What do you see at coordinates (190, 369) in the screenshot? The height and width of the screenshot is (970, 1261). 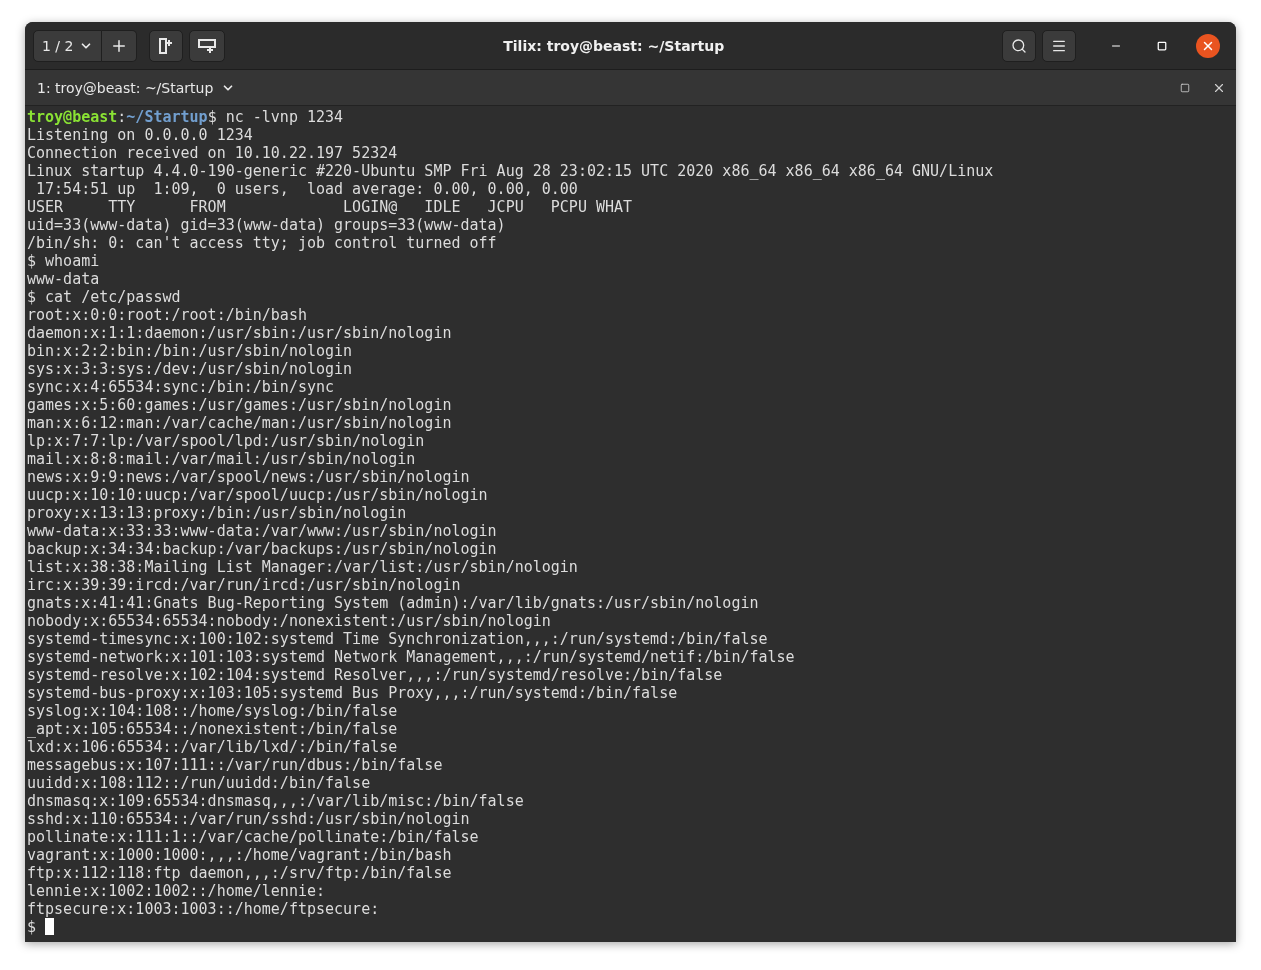 I see `terminal-line: sys:x:3:3:sys:/dev:/usr/sbin/nologin` at bounding box center [190, 369].